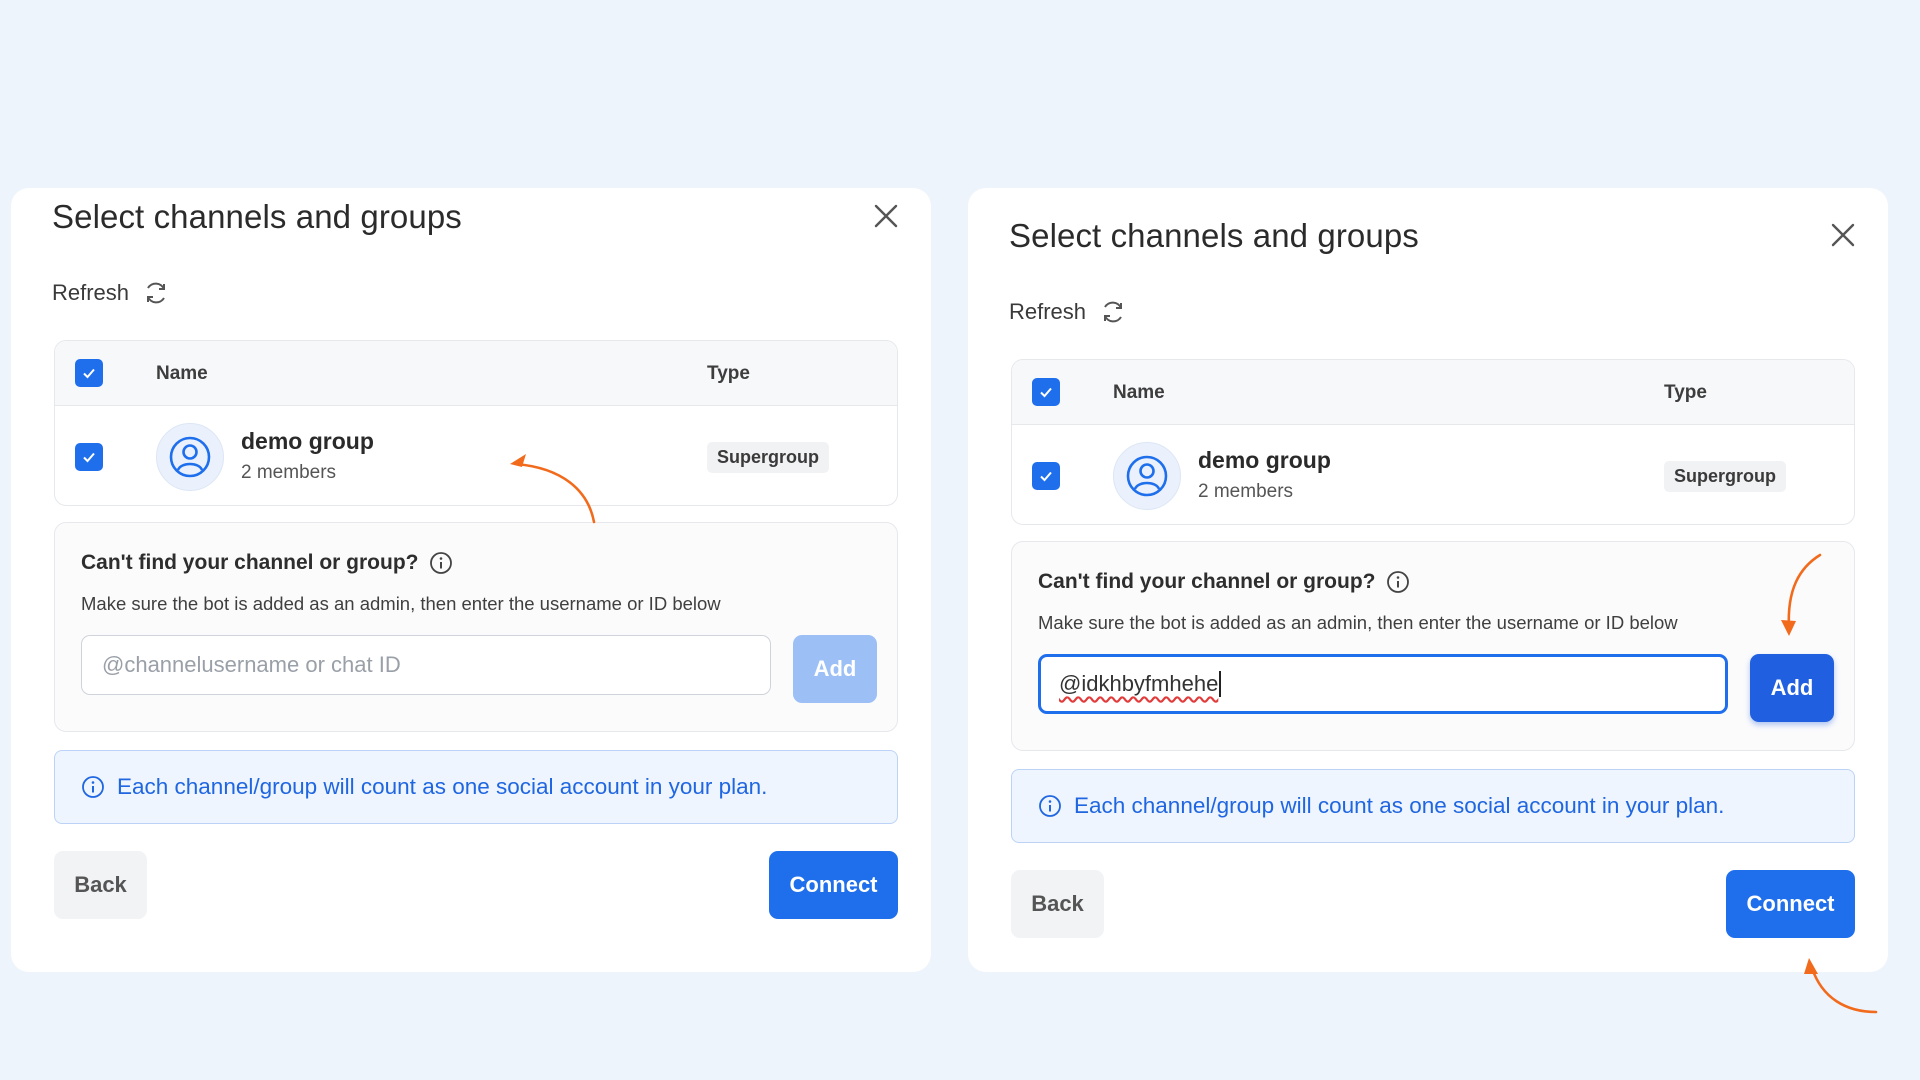 The height and width of the screenshot is (1080, 1920). Describe the element at coordinates (426, 665) in the screenshot. I see `channel-id-input` at that location.